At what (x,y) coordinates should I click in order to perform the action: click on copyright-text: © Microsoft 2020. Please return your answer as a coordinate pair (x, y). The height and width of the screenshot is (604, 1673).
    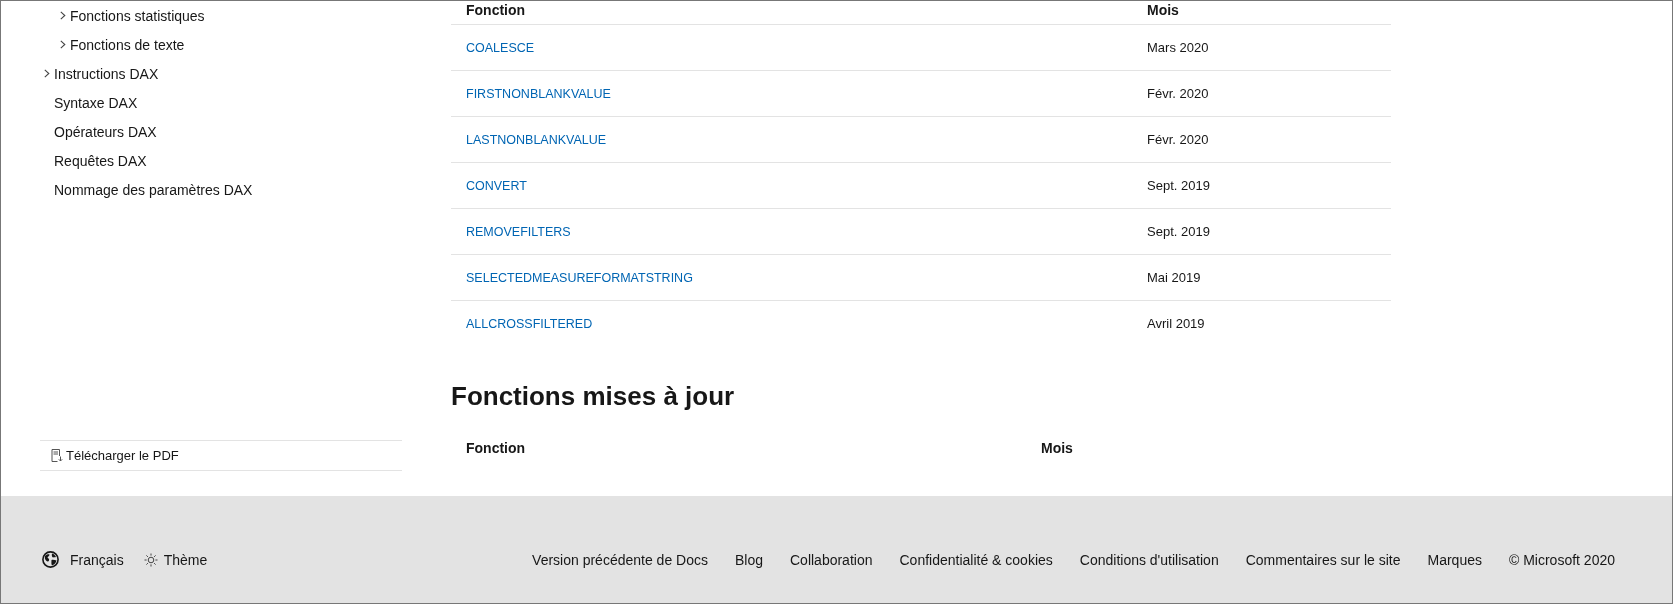
    Looking at the image, I should click on (1561, 559).